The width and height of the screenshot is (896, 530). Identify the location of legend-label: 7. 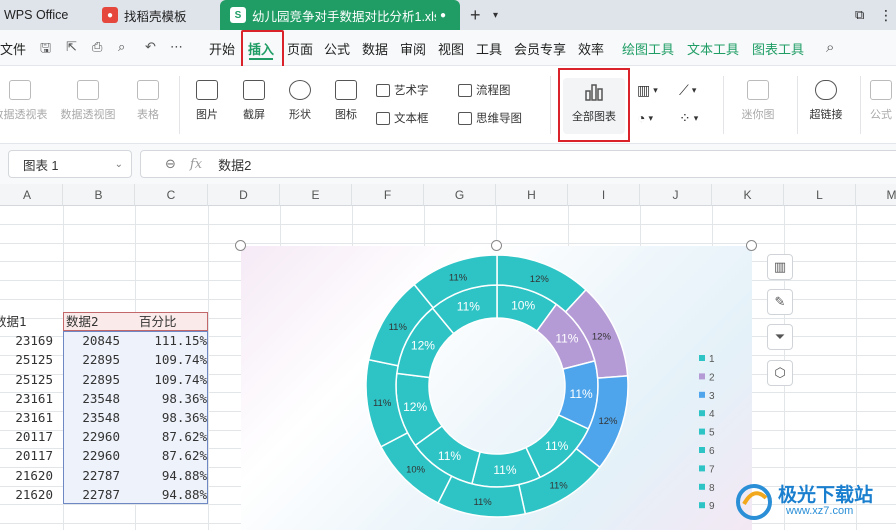
(712, 469).